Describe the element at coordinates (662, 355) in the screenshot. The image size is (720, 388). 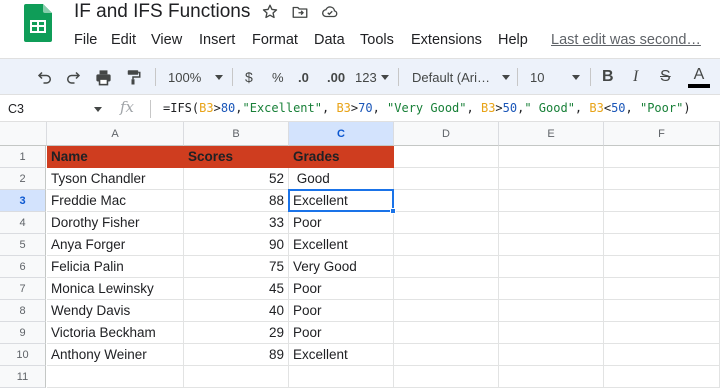
I see `cell-f10` at that location.